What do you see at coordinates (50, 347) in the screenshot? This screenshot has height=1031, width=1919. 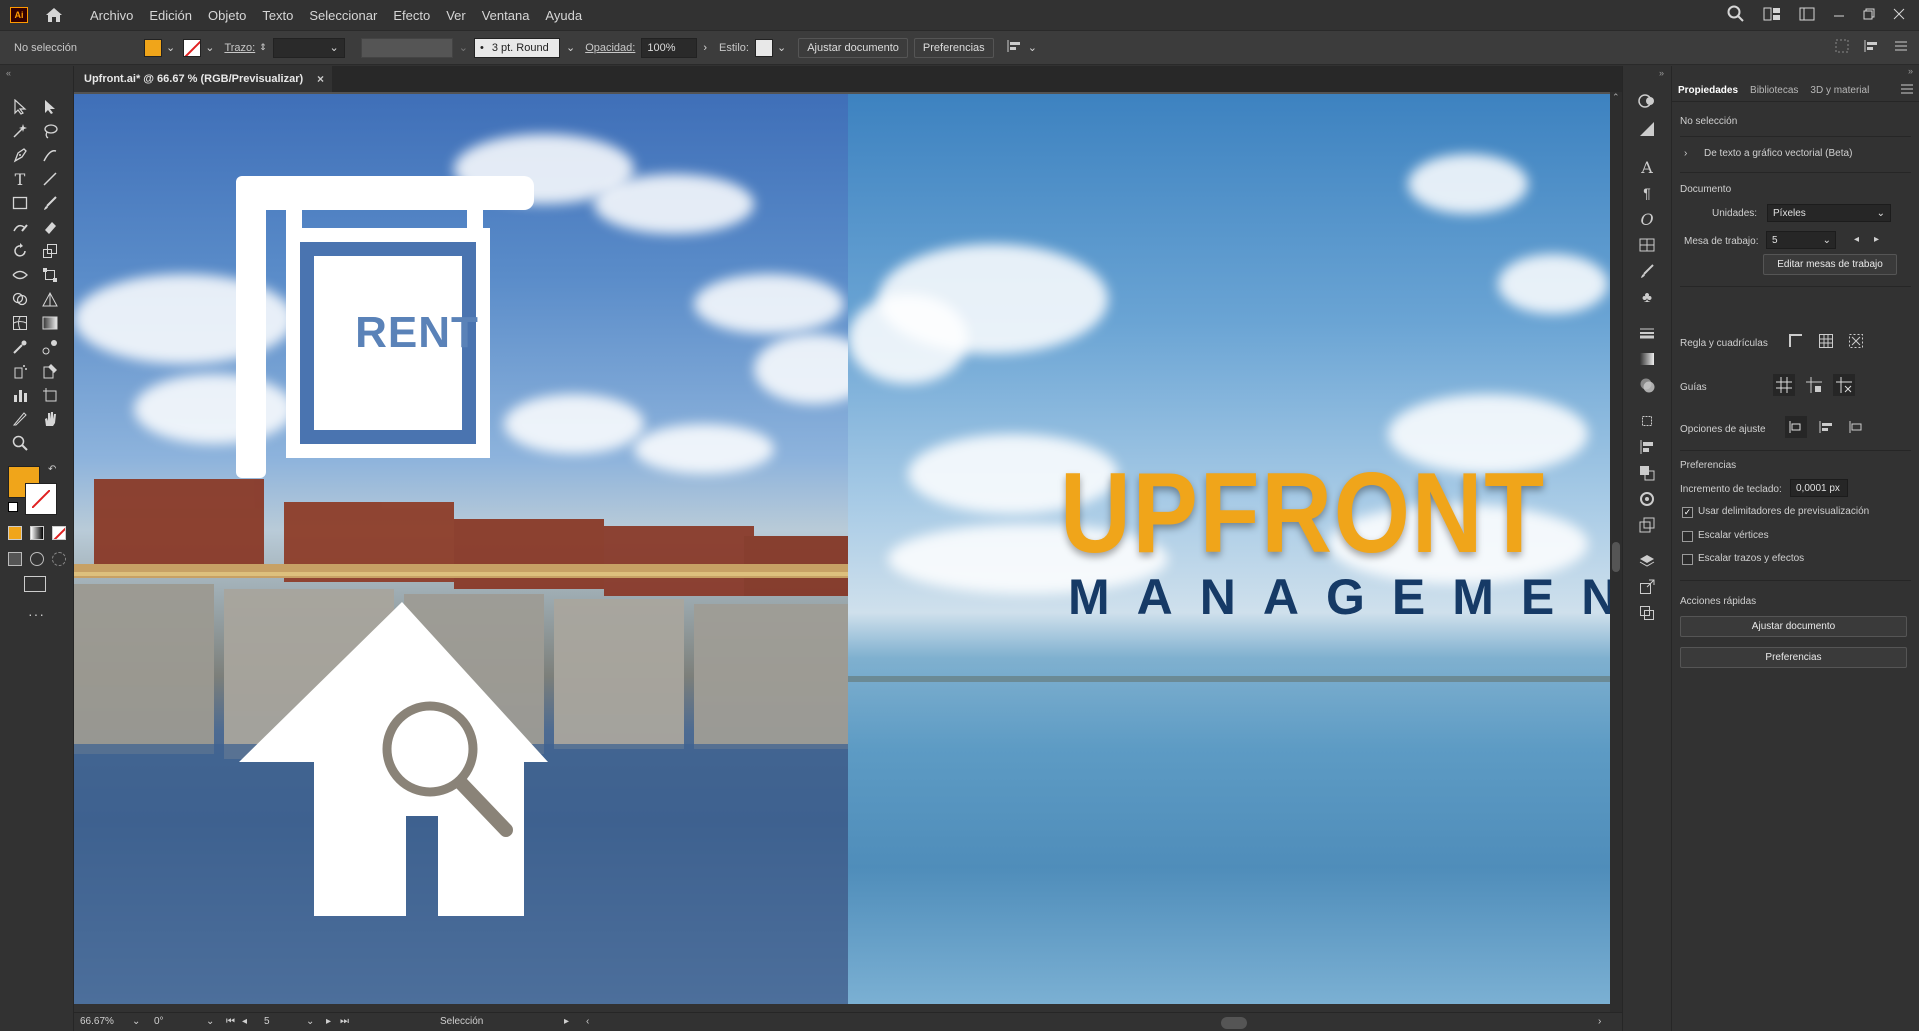 I see `blend-tool-icon` at bounding box center [50, 347].